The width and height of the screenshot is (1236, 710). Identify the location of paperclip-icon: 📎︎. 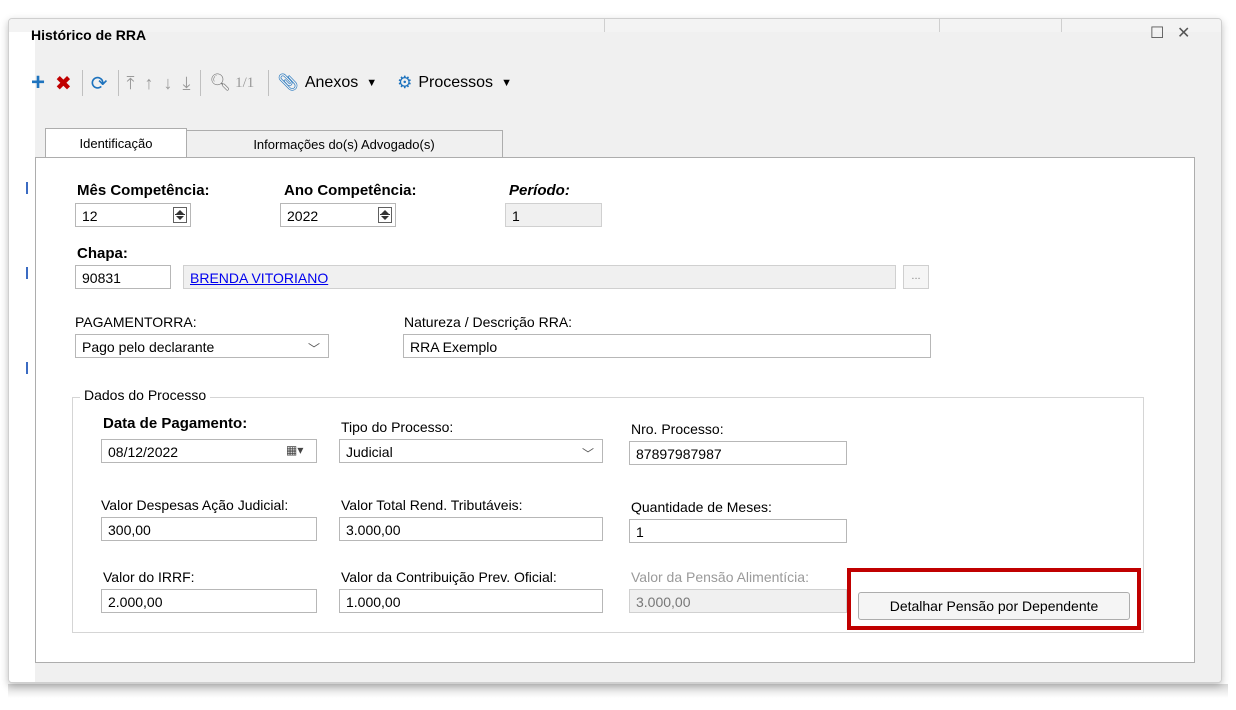
(288, 82).